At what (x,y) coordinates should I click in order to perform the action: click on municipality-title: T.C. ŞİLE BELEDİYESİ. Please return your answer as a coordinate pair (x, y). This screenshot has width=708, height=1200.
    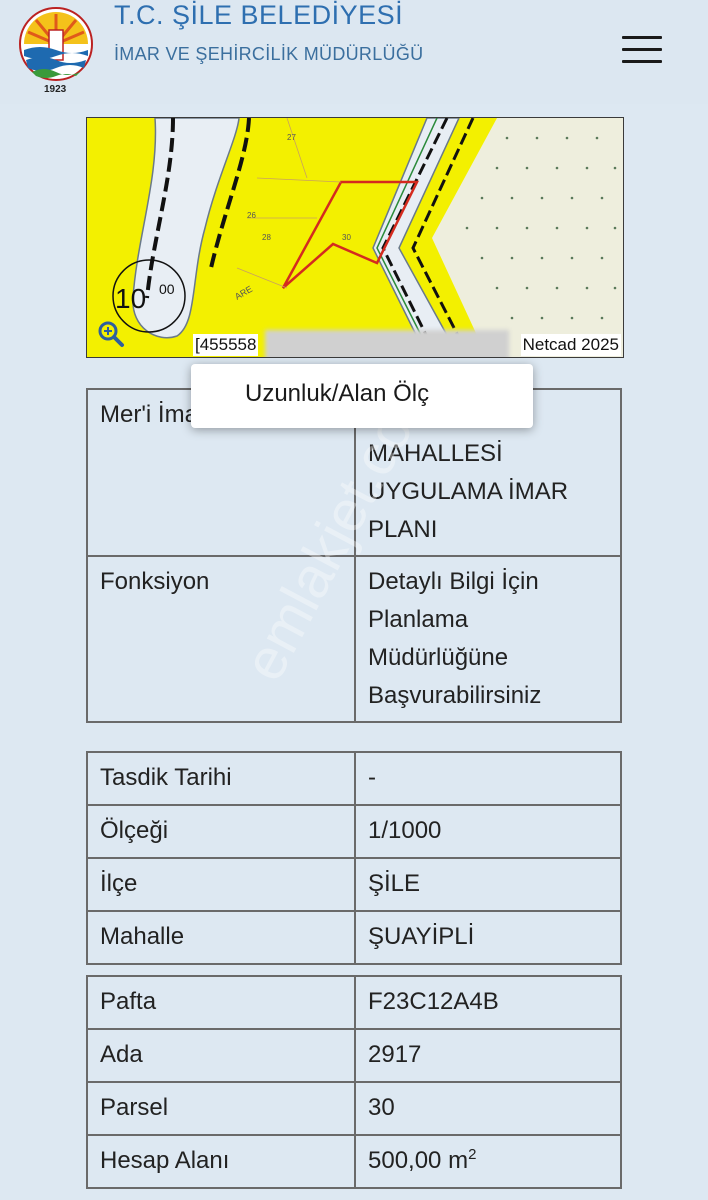
    Looking at the image, I should click on (259, 15).